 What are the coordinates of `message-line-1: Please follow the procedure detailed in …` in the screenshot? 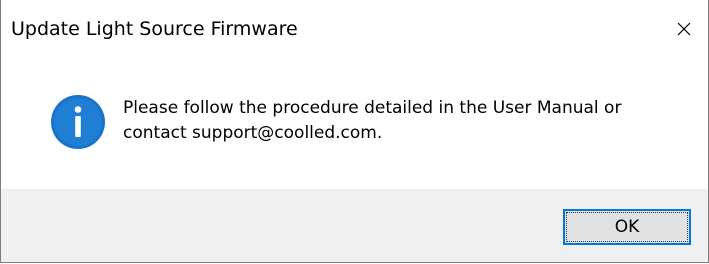 It's located at (372, 108).